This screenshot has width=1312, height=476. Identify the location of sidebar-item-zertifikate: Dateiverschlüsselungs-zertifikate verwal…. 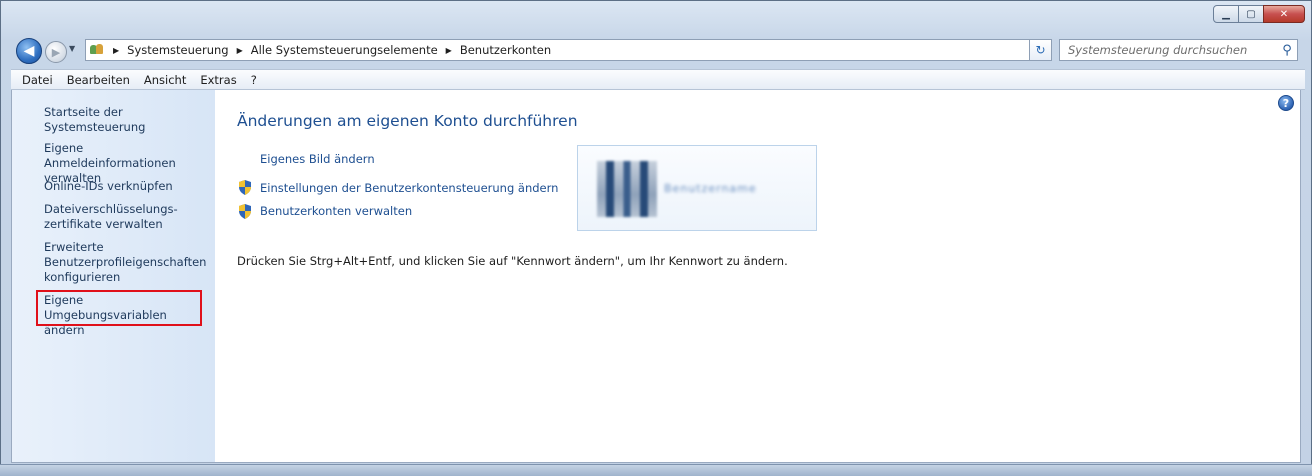
(111, 217).